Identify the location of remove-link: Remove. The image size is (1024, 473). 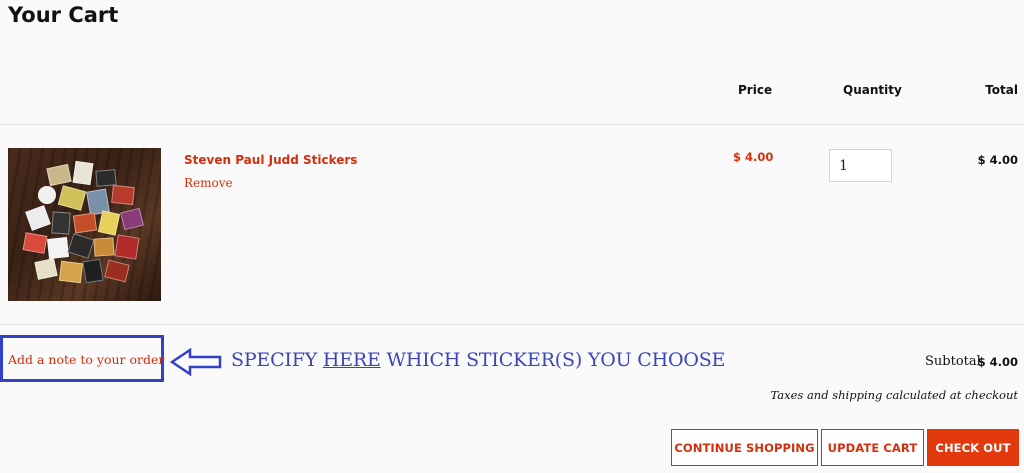
(208, 183).